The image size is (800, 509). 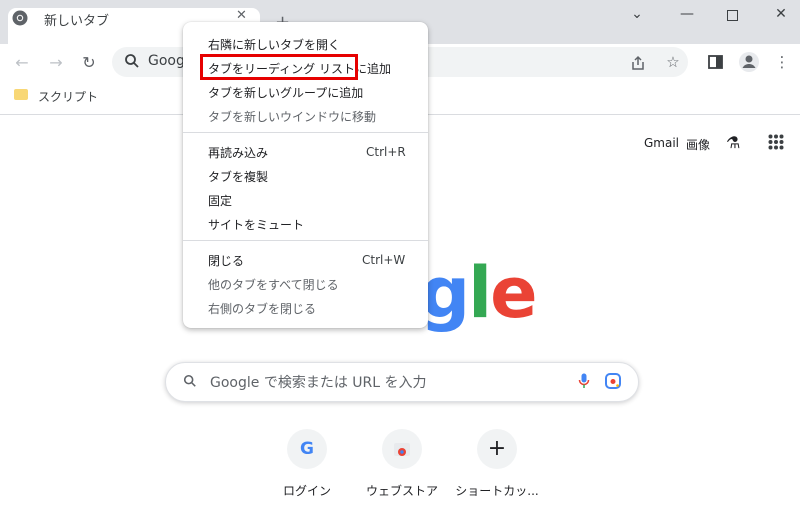 What do you see at coordinates (318, 382) in the screenshot?
I see `search-placeholder: Google で検索または URL を入力` at bounding box center [318, 382].